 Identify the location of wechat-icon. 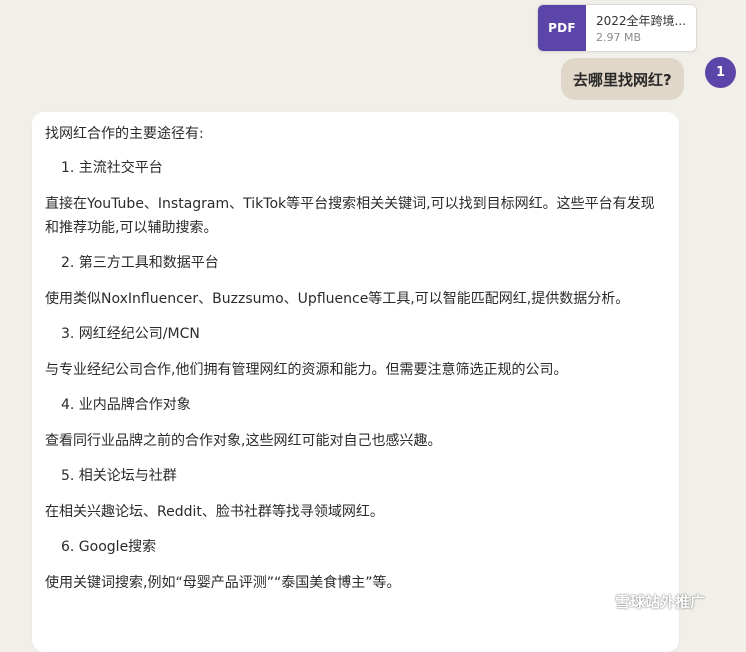
(595, 601).